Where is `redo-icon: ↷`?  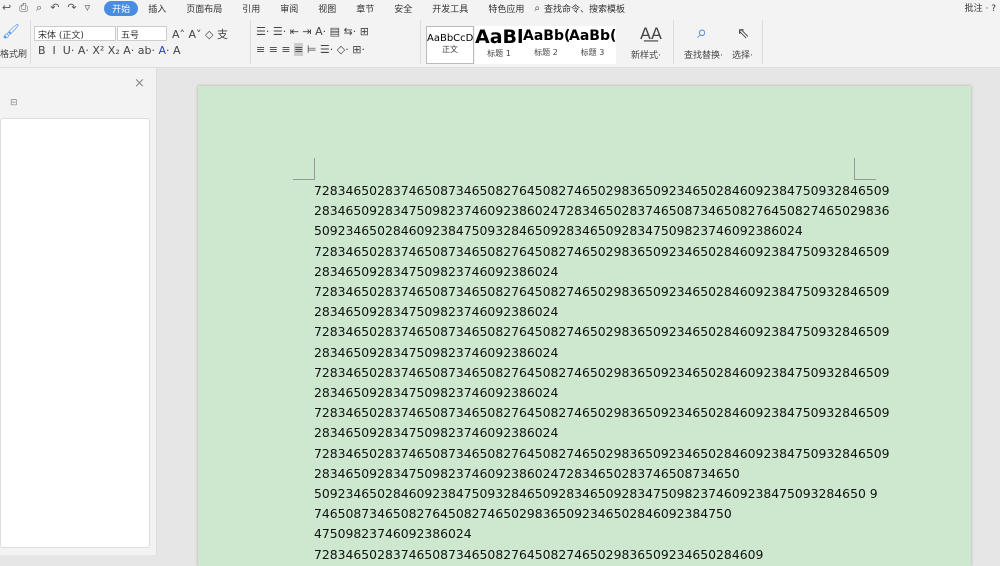 redo-icon: ↷ is located at coordinates (71, 8).